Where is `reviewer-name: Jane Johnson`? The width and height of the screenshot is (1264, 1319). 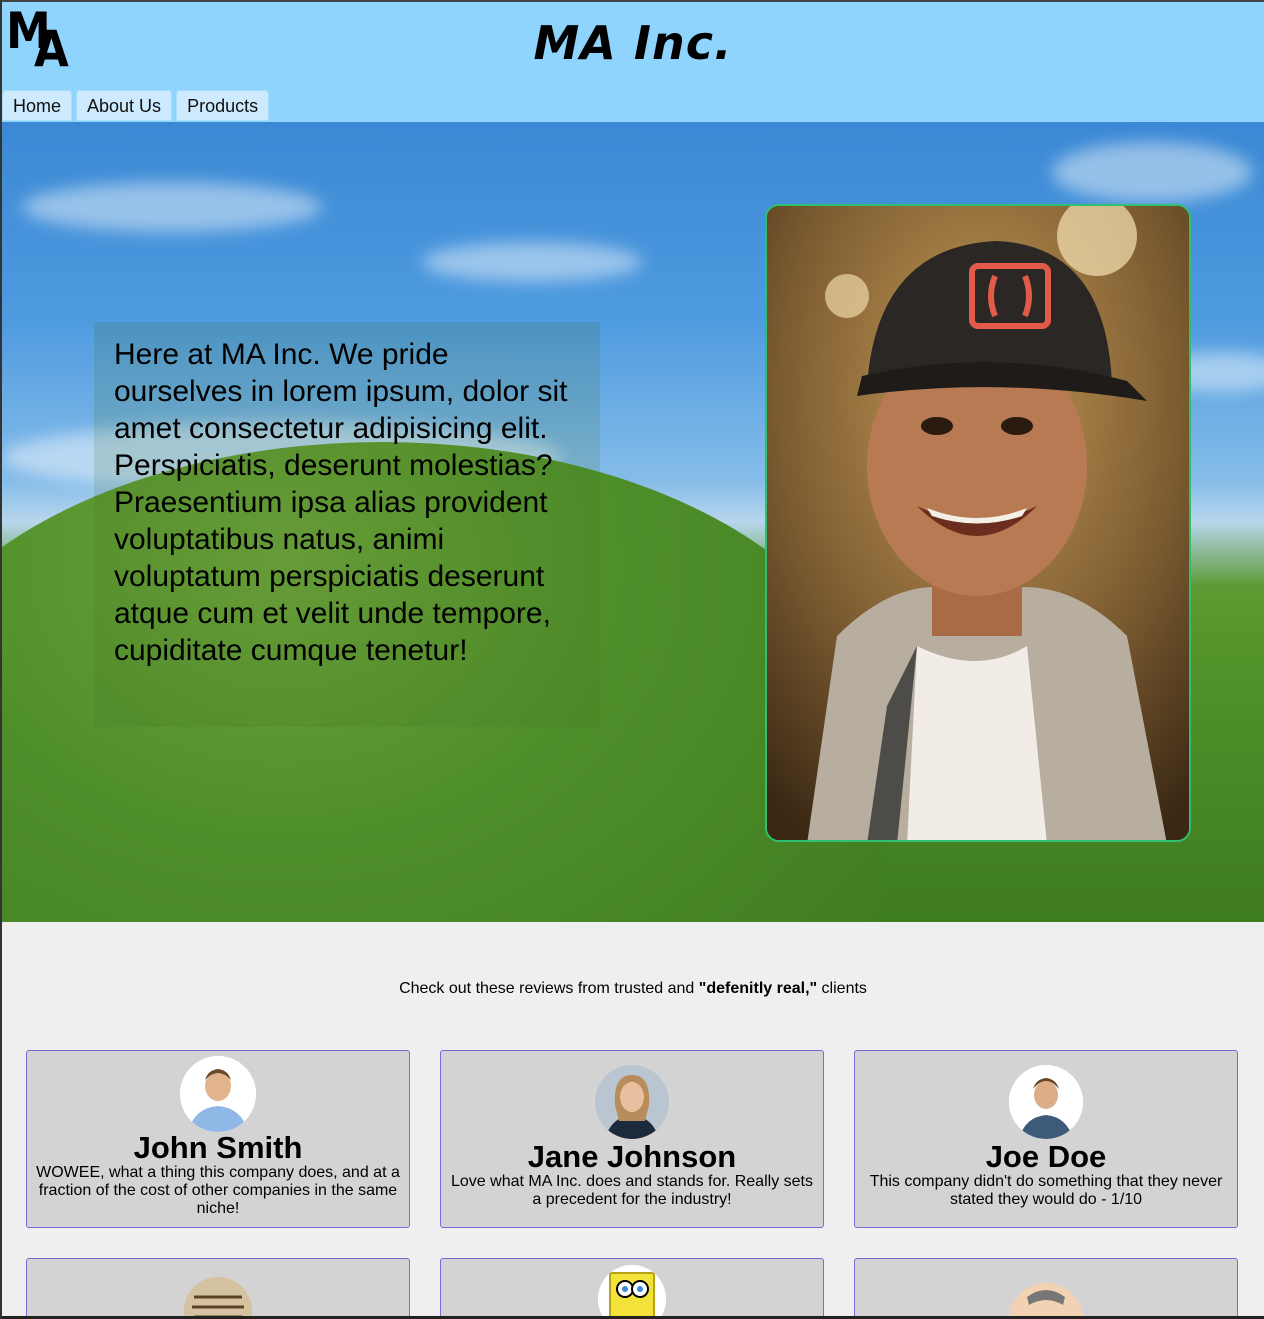 reviewer-name: Jane Johnson is located at coordinates (632, 1156).